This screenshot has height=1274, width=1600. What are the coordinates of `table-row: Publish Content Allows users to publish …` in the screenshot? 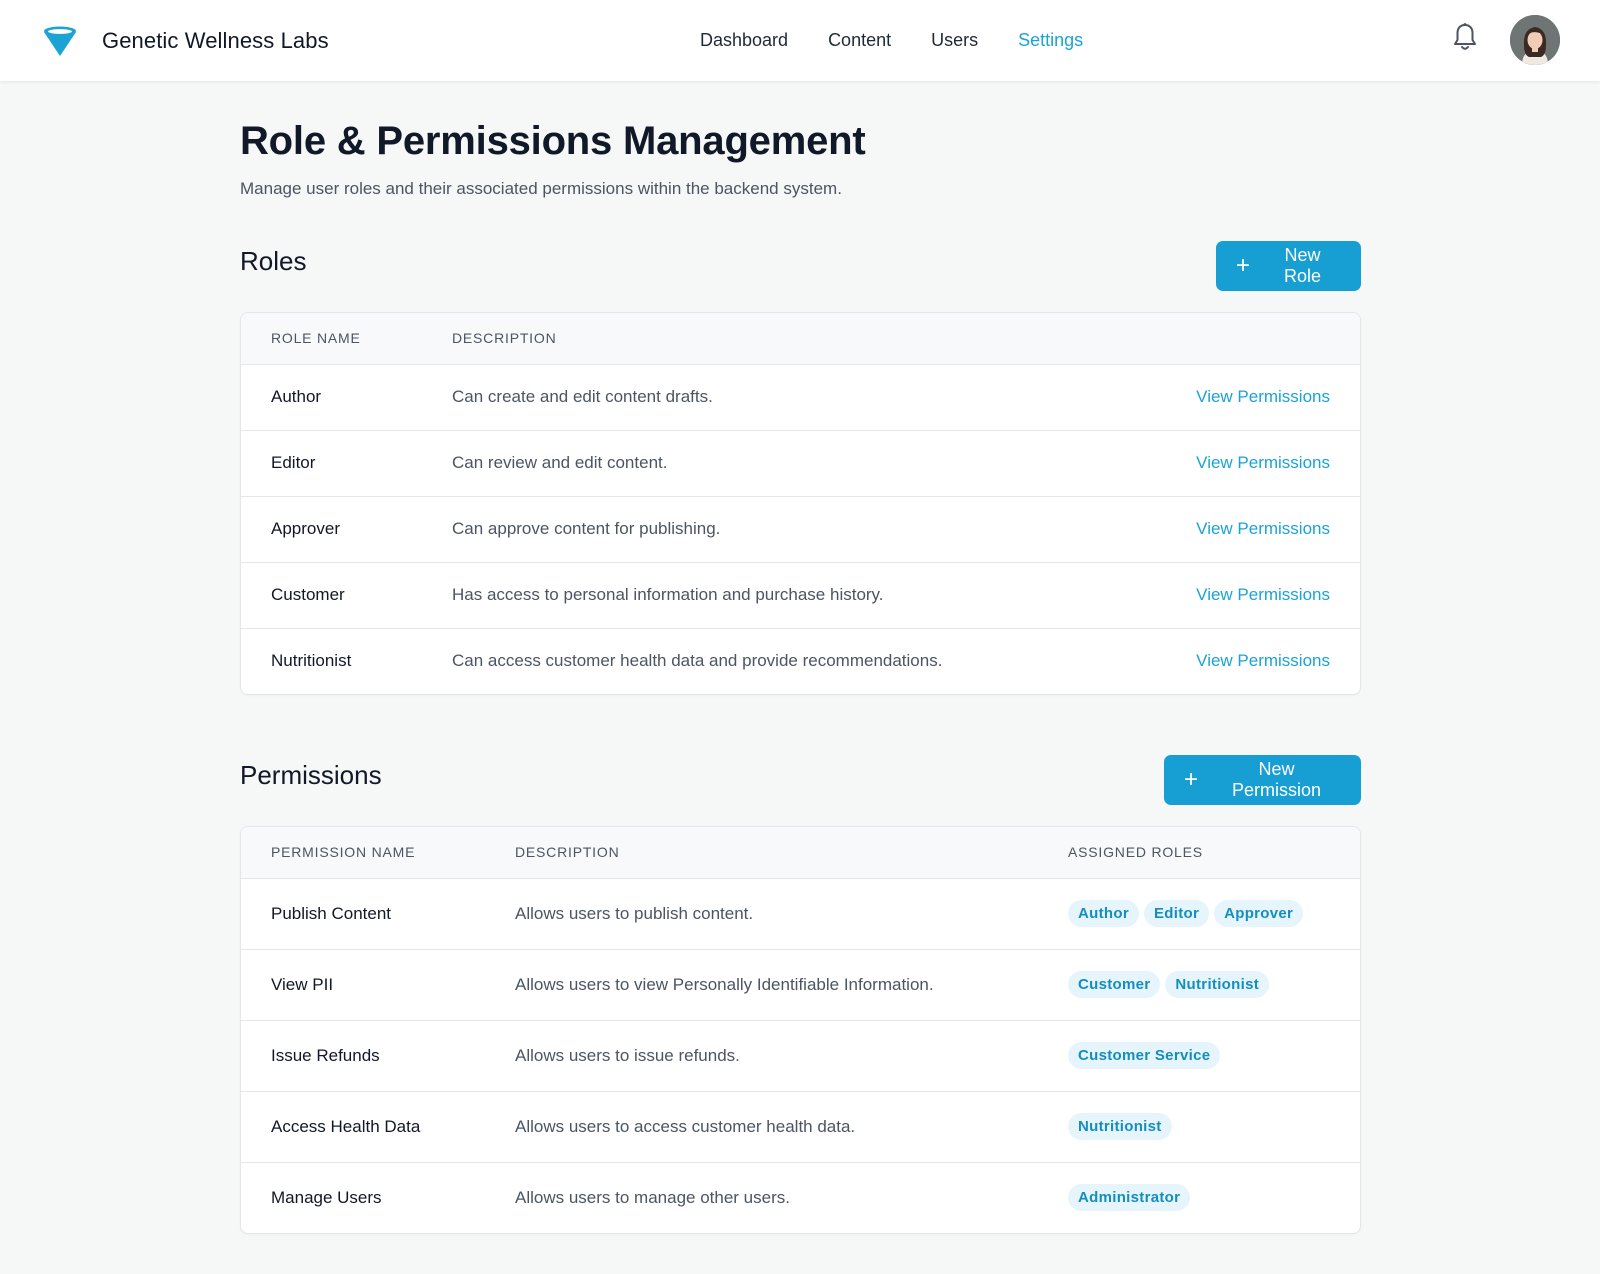 It's located at (800, 914).